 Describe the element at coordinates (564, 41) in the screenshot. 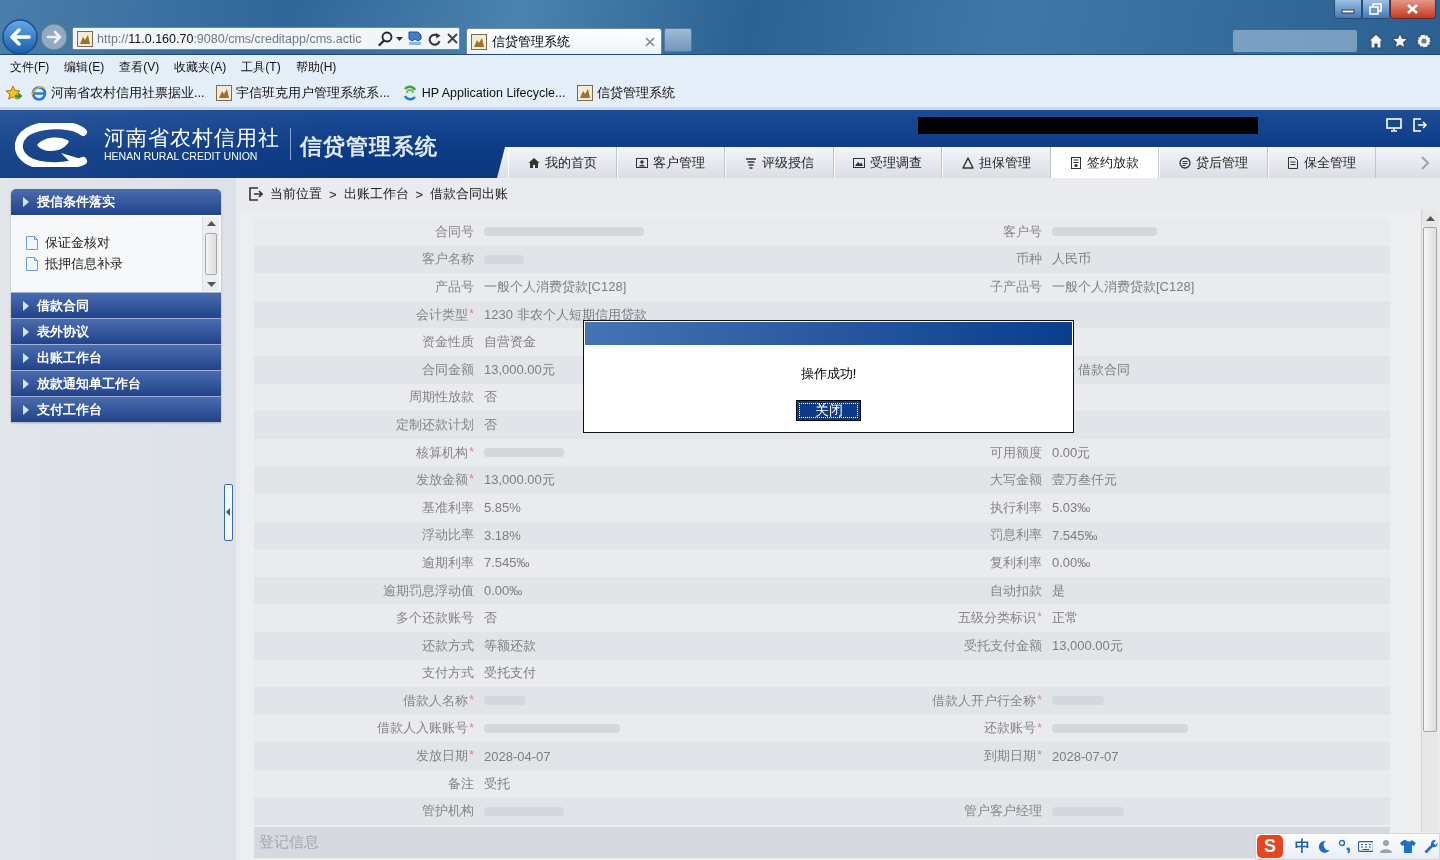

I see `browser-tab: 信贷管理系统` at that location.